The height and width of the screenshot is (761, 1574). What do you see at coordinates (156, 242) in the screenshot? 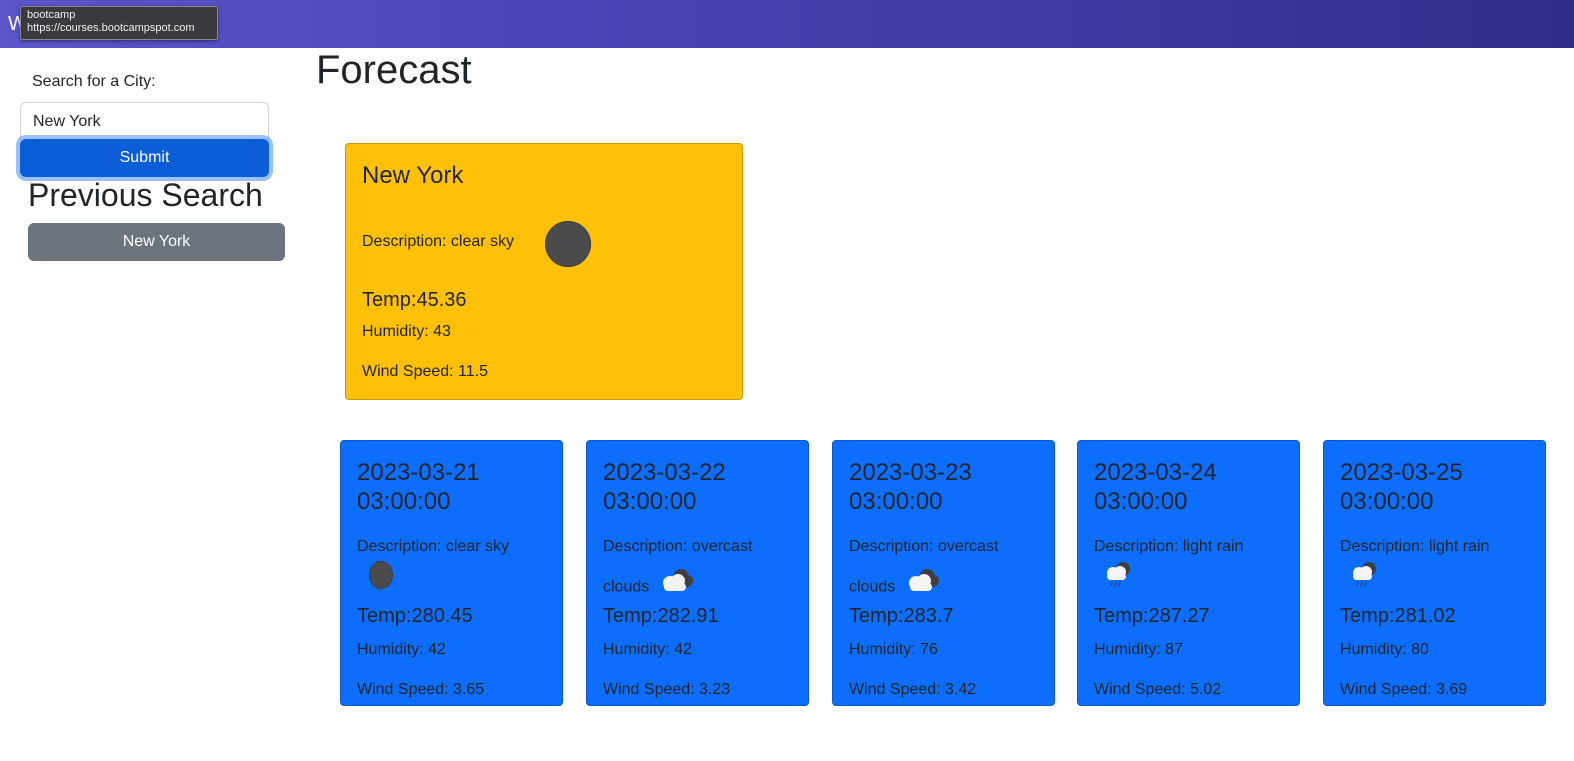
I see `history-item-button: New York` at bounding box center [156, 242].